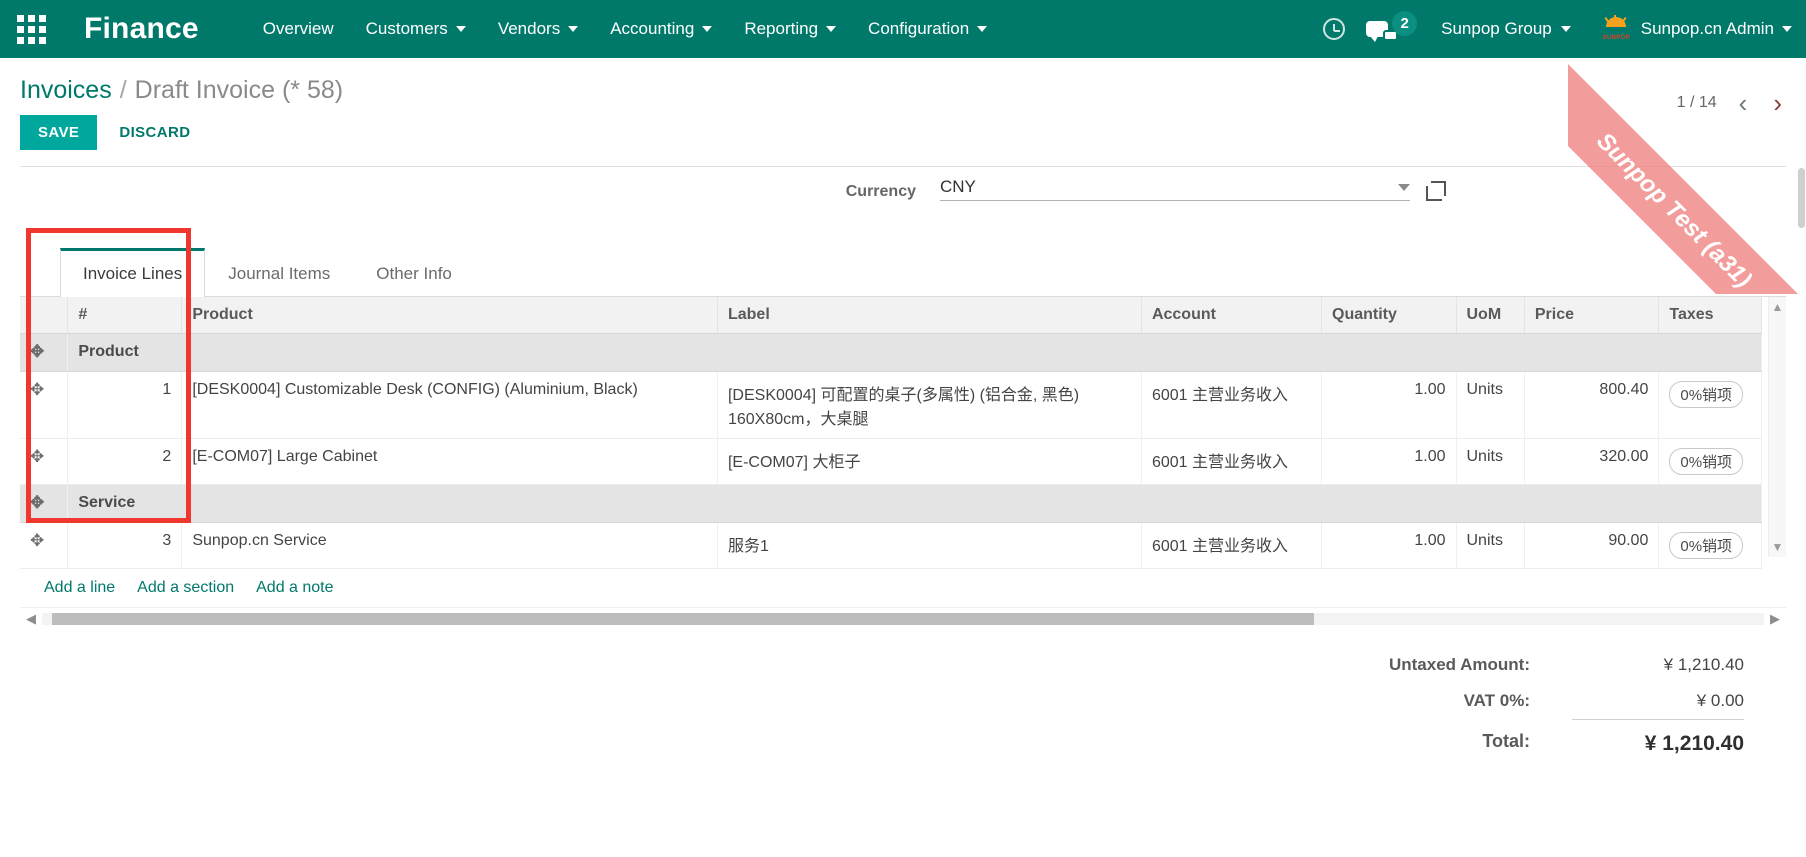  Describe the element at coordinates (1710, 315) in the screenshot. I see `col-taxes: Taxes` at that location.